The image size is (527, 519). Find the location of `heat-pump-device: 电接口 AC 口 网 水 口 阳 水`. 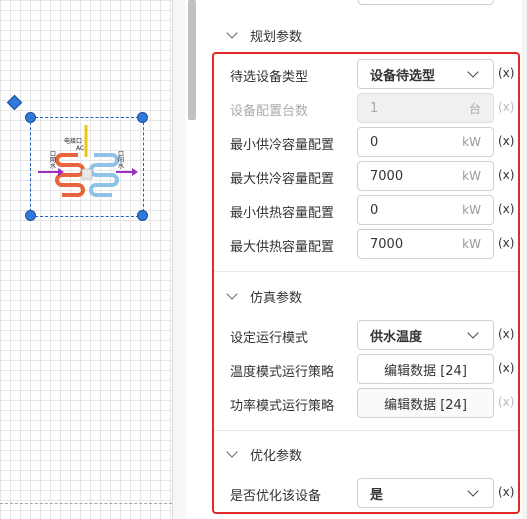

heat-pump-device: 电接口 AC 口 网 水 口 阳 水 is located at coordinates (88, 165).